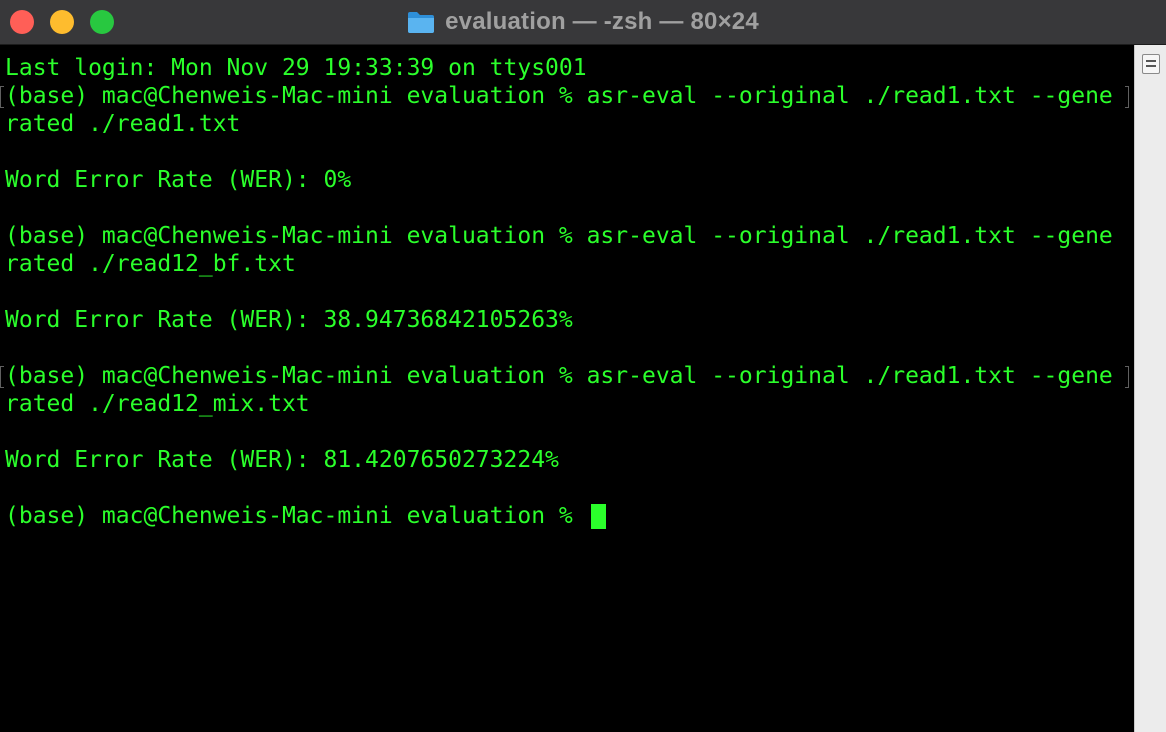 This screenshot has width=1166, height=732. I want to click on folder-icon, so click(421, 22).